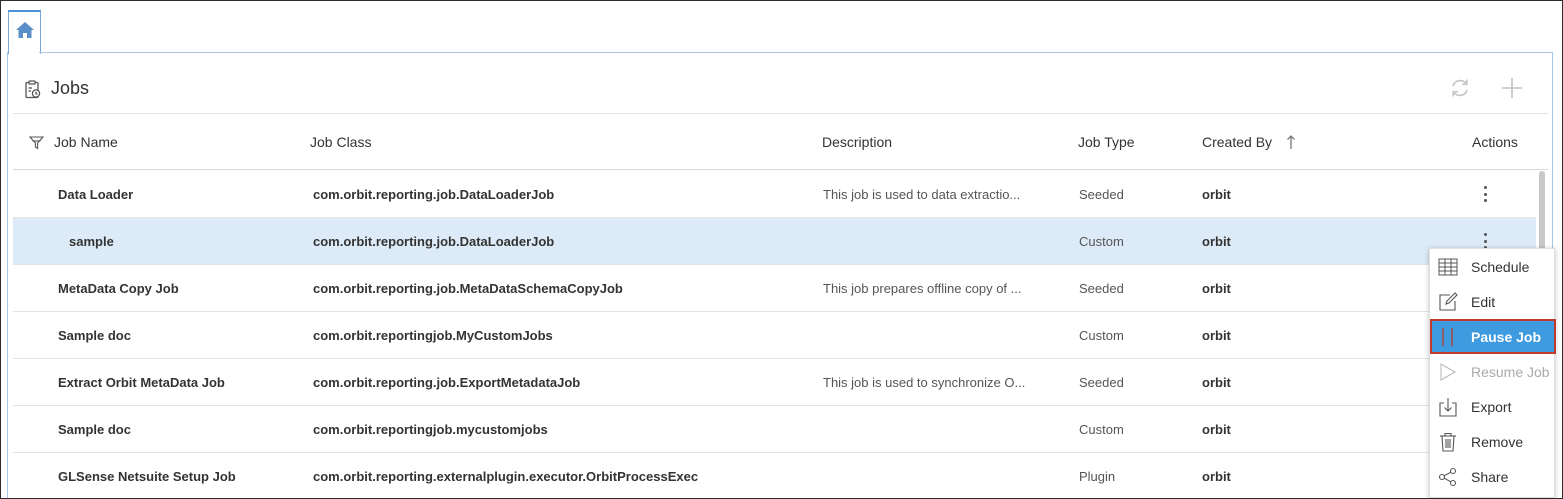  What do you see at coordinates (1448, 267) in the screenshot?
I see `calendar-grid-icon` at bounding box center [1448, 267].